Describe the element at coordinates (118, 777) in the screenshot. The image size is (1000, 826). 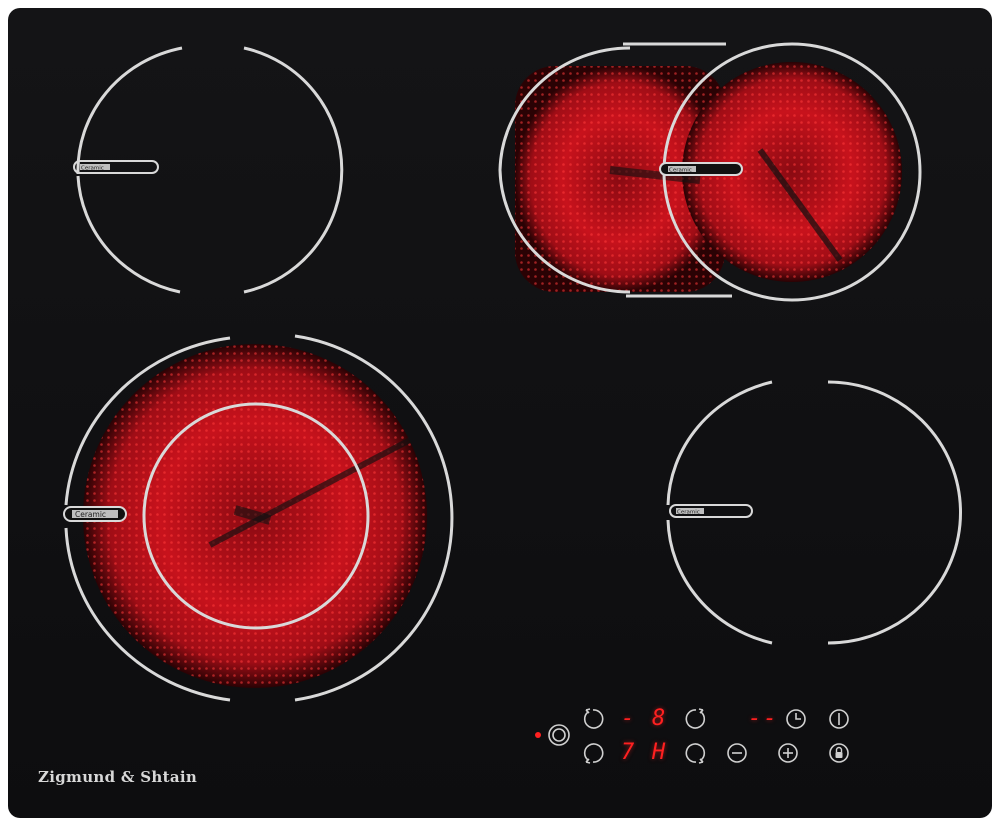
I see `brand-logo: Zigmund & Shtain` at that location.